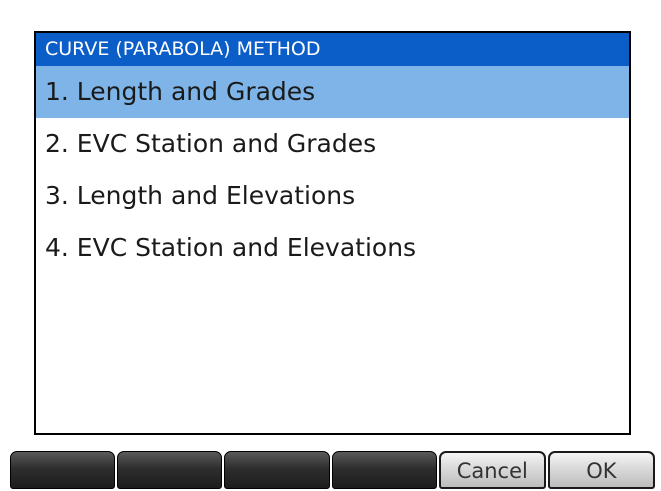 Image resolution: width=661 pixels, height=491 pixels. I want to click on menu-item-evc-station-and-grades: 2. EVC Station and Grades, so click(332, 144).